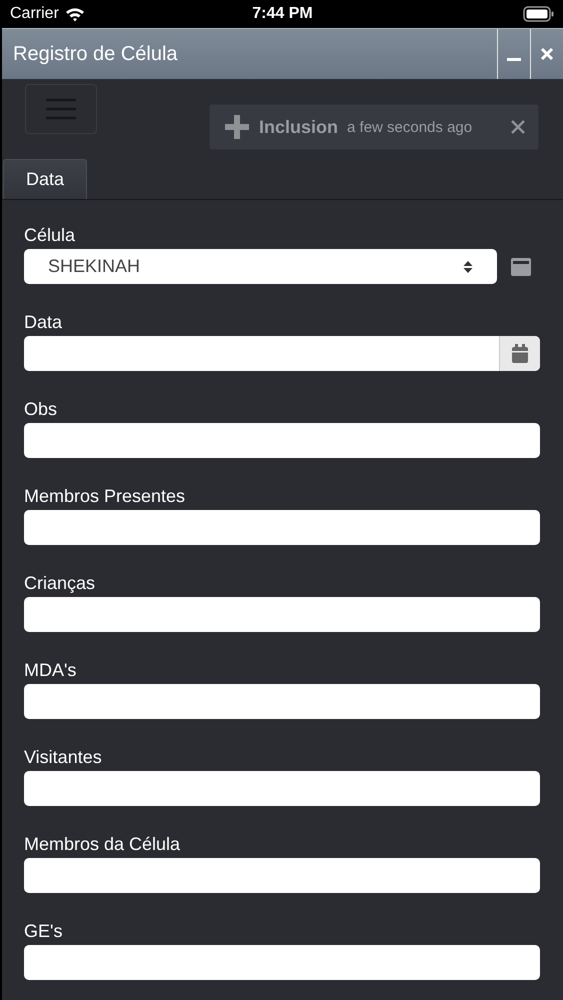  Describe the element at coordinates (539, 14) in the screenshot. I see `battery-icon` at that location.